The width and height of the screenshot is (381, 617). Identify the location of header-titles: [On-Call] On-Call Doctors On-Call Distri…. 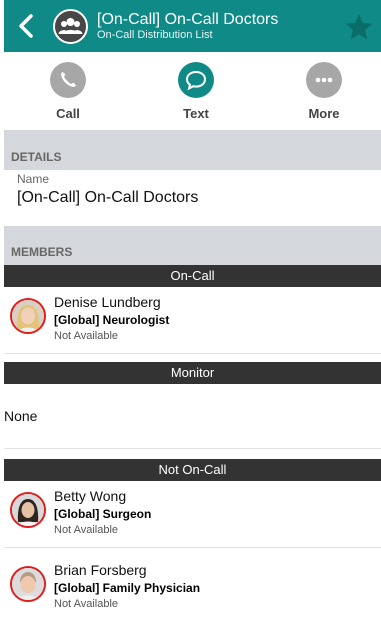
(217, 26).